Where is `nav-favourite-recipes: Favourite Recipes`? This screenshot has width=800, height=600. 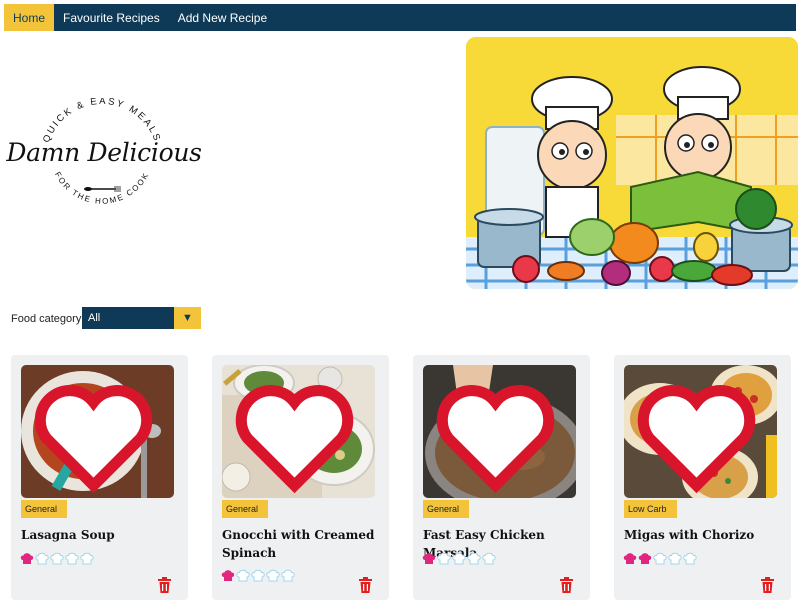 nav-favourite-recipes: Favourite Recipes is located at coordinates (111, 17).